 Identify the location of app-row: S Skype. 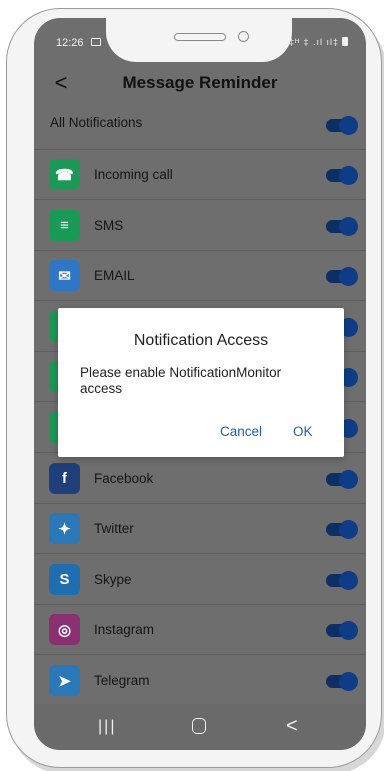
(200, 580).